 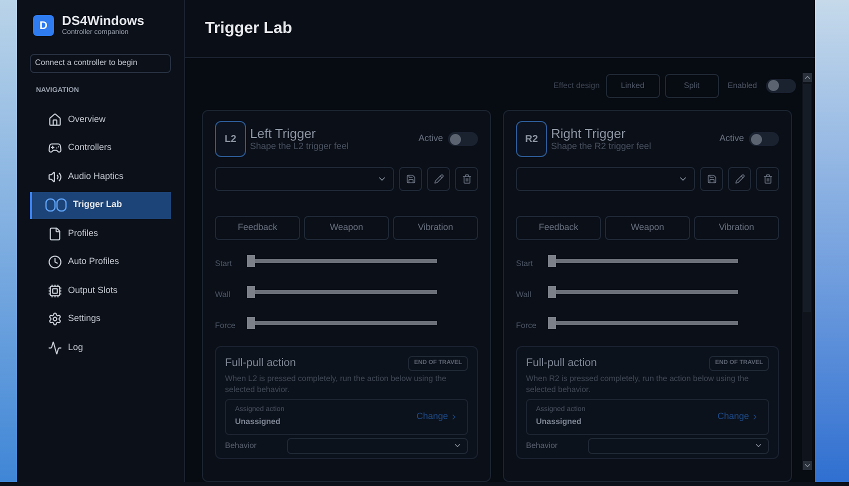 What do you see at coordinates (100, 347) in the screenshot?
I see `nav-item: Log` at bounding box center [100, 347].